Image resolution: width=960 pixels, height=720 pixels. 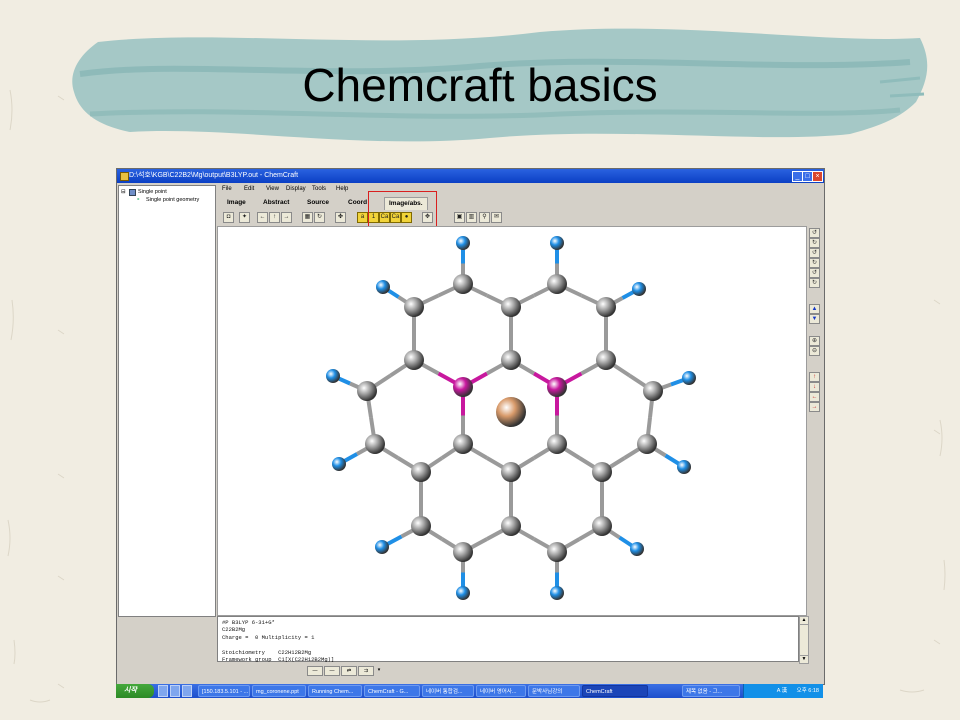 What do you see at coordinates (814, 407) in the screenshot?
I see `shift-right-icon: →` at bounding box center [814, 407].